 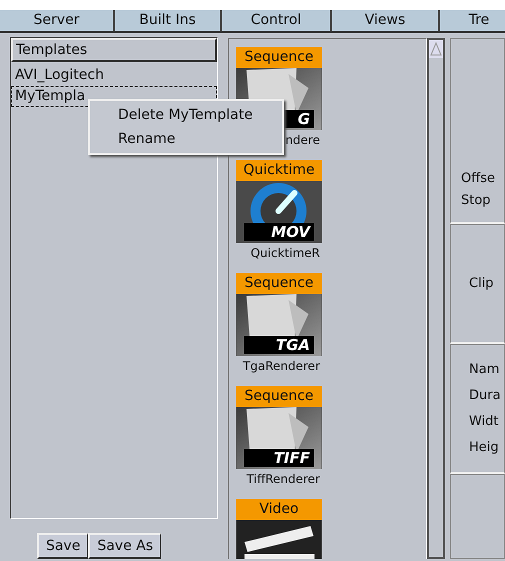 What do you see at coordinates (484, 421) in the screenshot?
I see `property-label: Widt` at bounding box center [484, 421].